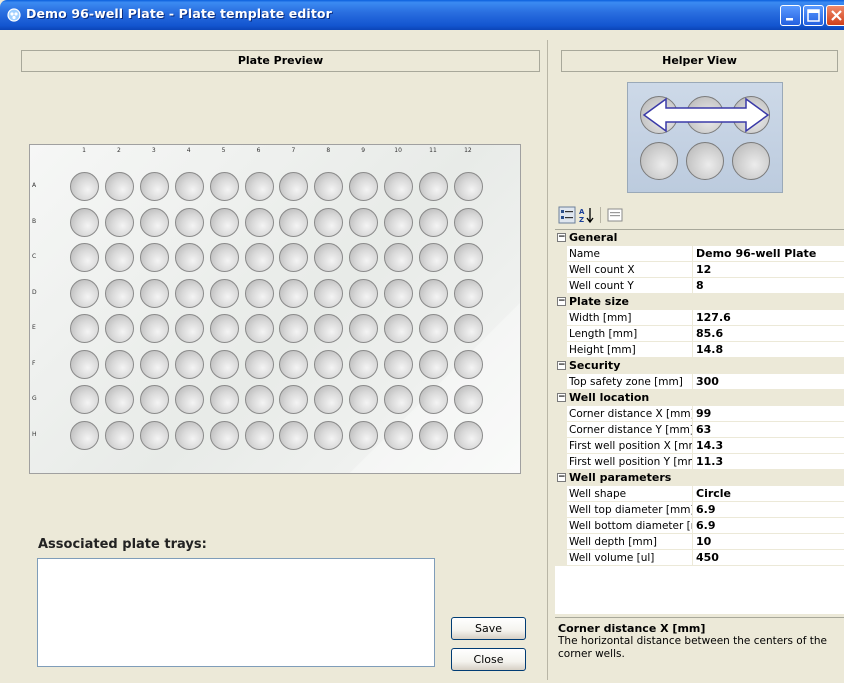 The height and width of the screenshot is (683, 844). Describe the element at coordinates (699, 414) in the screenshot. I see `property-row-selected: Corner distance X [mm] 99` at that location.